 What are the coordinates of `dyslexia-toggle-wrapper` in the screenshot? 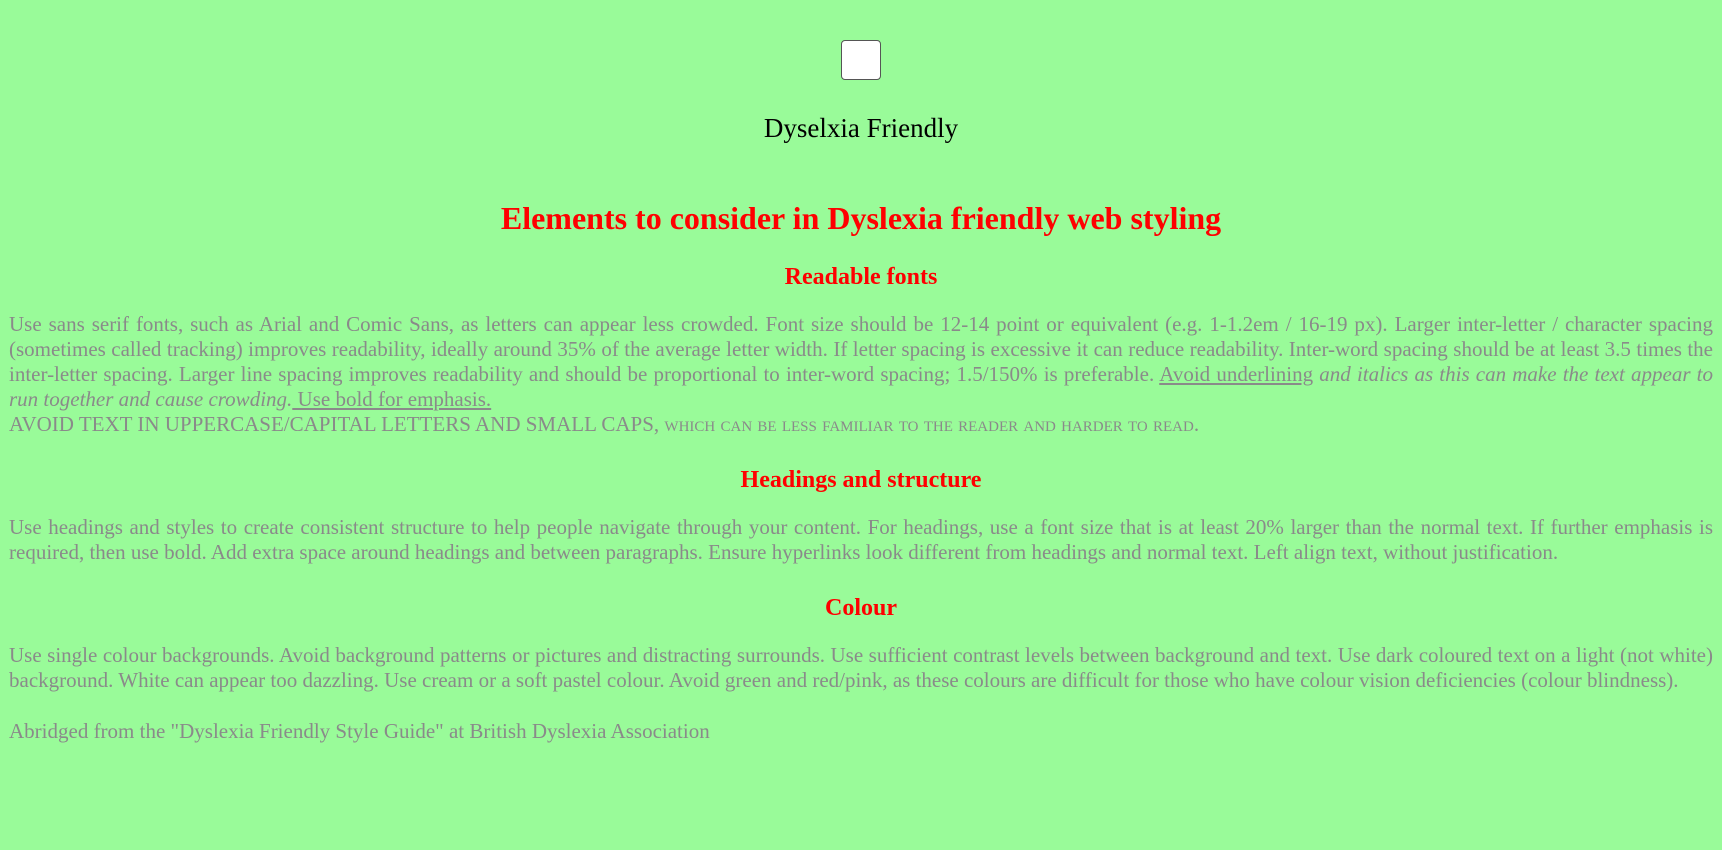 It's located at (861, 41).